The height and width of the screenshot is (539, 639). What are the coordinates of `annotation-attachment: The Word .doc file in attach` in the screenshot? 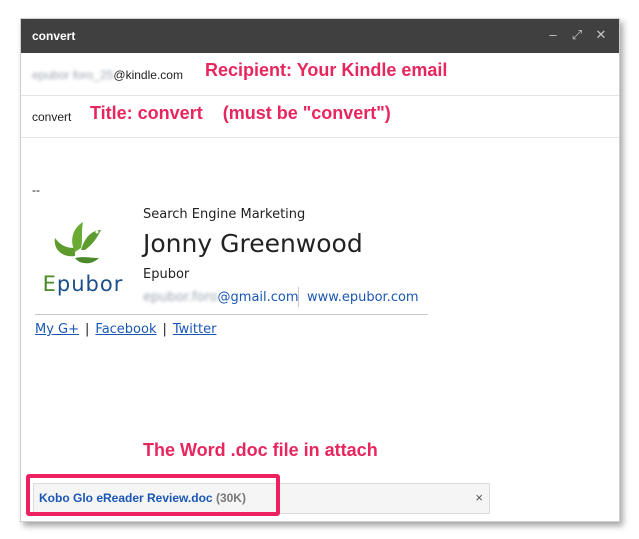 It's located at (260, 450).